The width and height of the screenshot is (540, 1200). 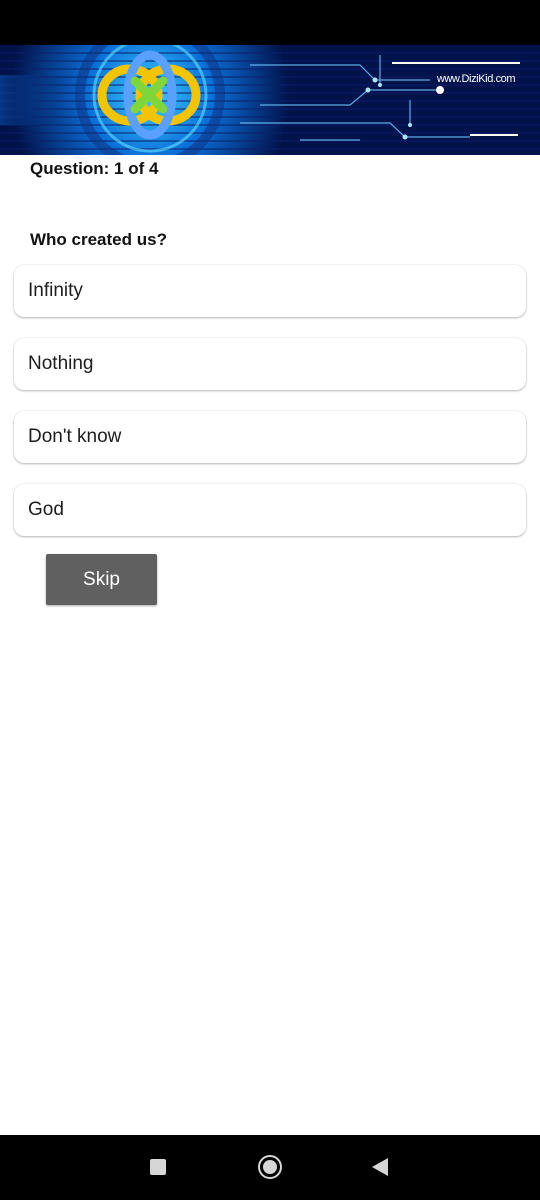 I want to click on header-banner: www.DiziKid.com, so click(x=270, y=100).